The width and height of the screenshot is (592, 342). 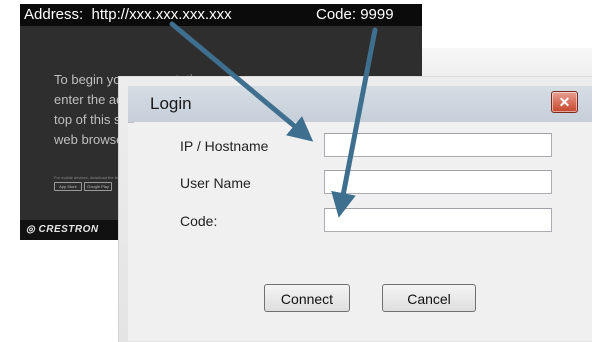 What do you see at coordinates (336, 14) in the screenshot?
I see `code-label: Code:` at bounding box center [336, 14].